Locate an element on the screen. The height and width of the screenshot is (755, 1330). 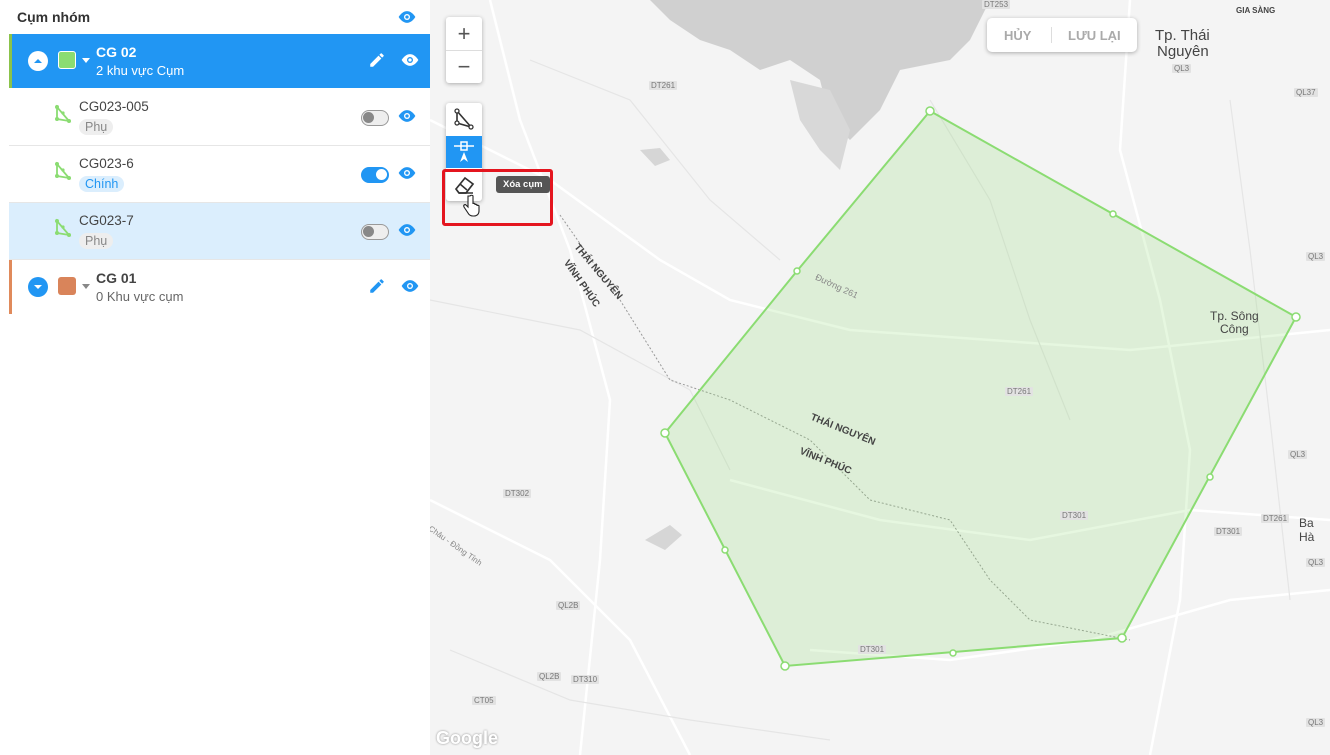
zoom-out-button: − is located at coordinates (464, 67).